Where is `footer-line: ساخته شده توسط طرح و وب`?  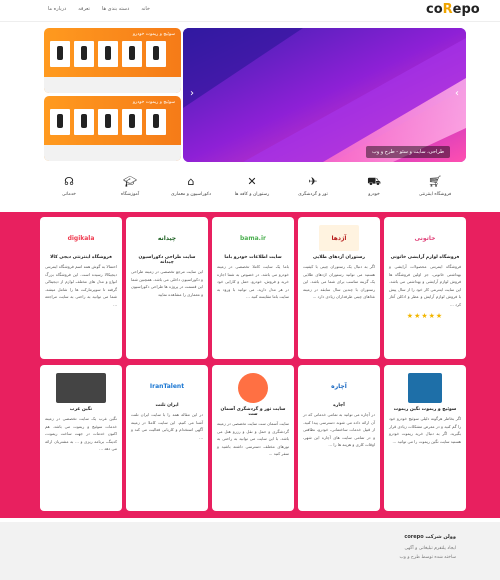 footer-line: ساخته شده توسط طرح و وب is located at coordinates (427, 557).